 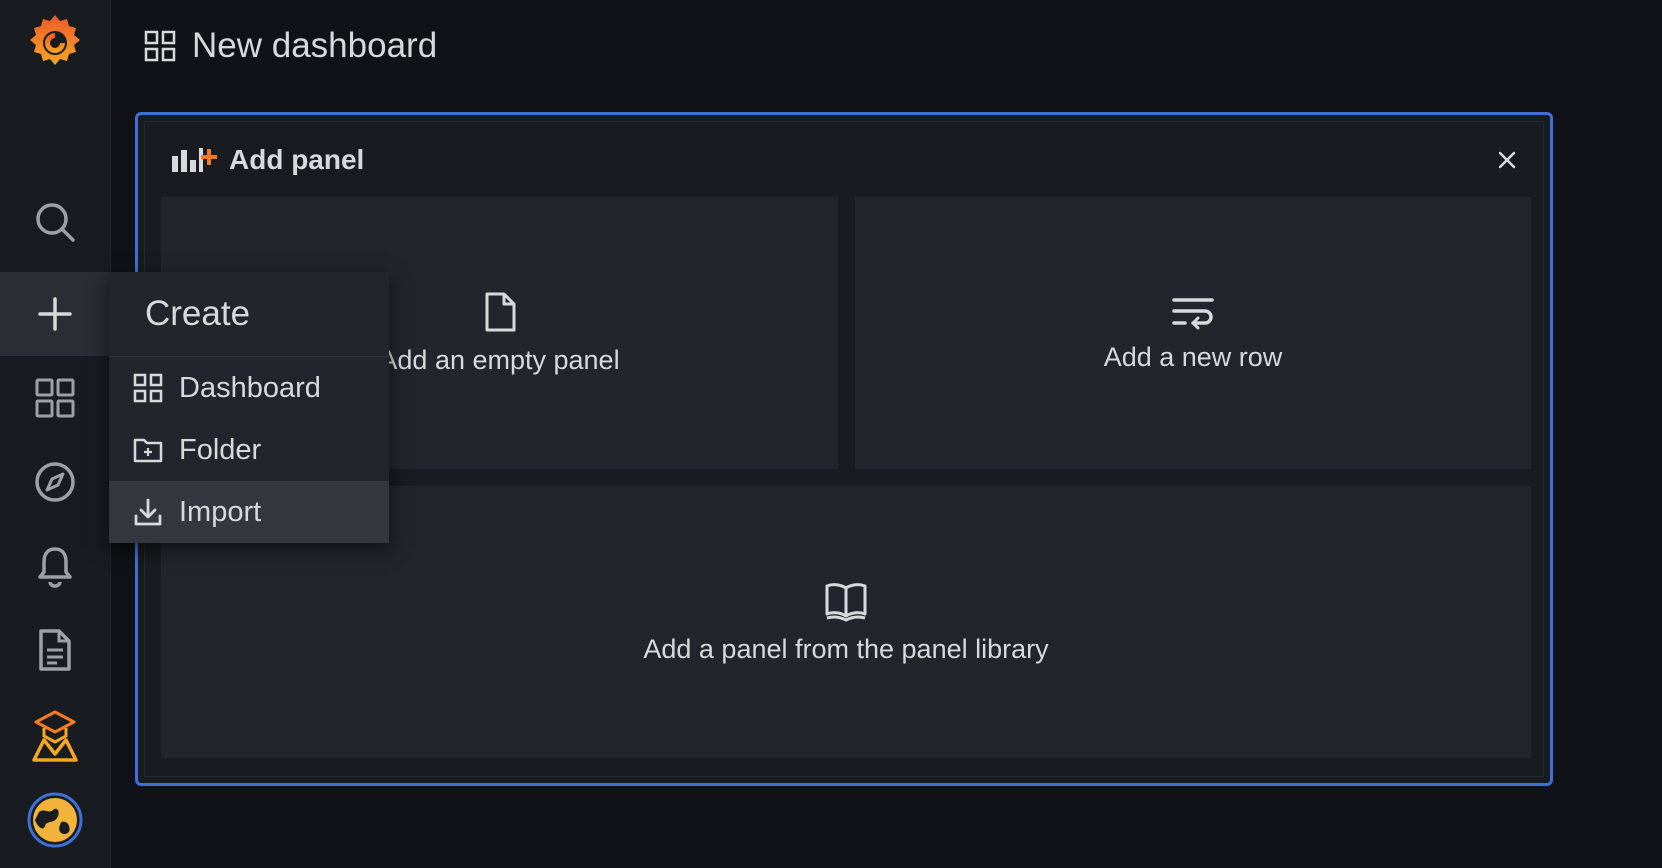 I want to click on add-empty-panel-label: Add an empty panel, so click(x=499, y=359).